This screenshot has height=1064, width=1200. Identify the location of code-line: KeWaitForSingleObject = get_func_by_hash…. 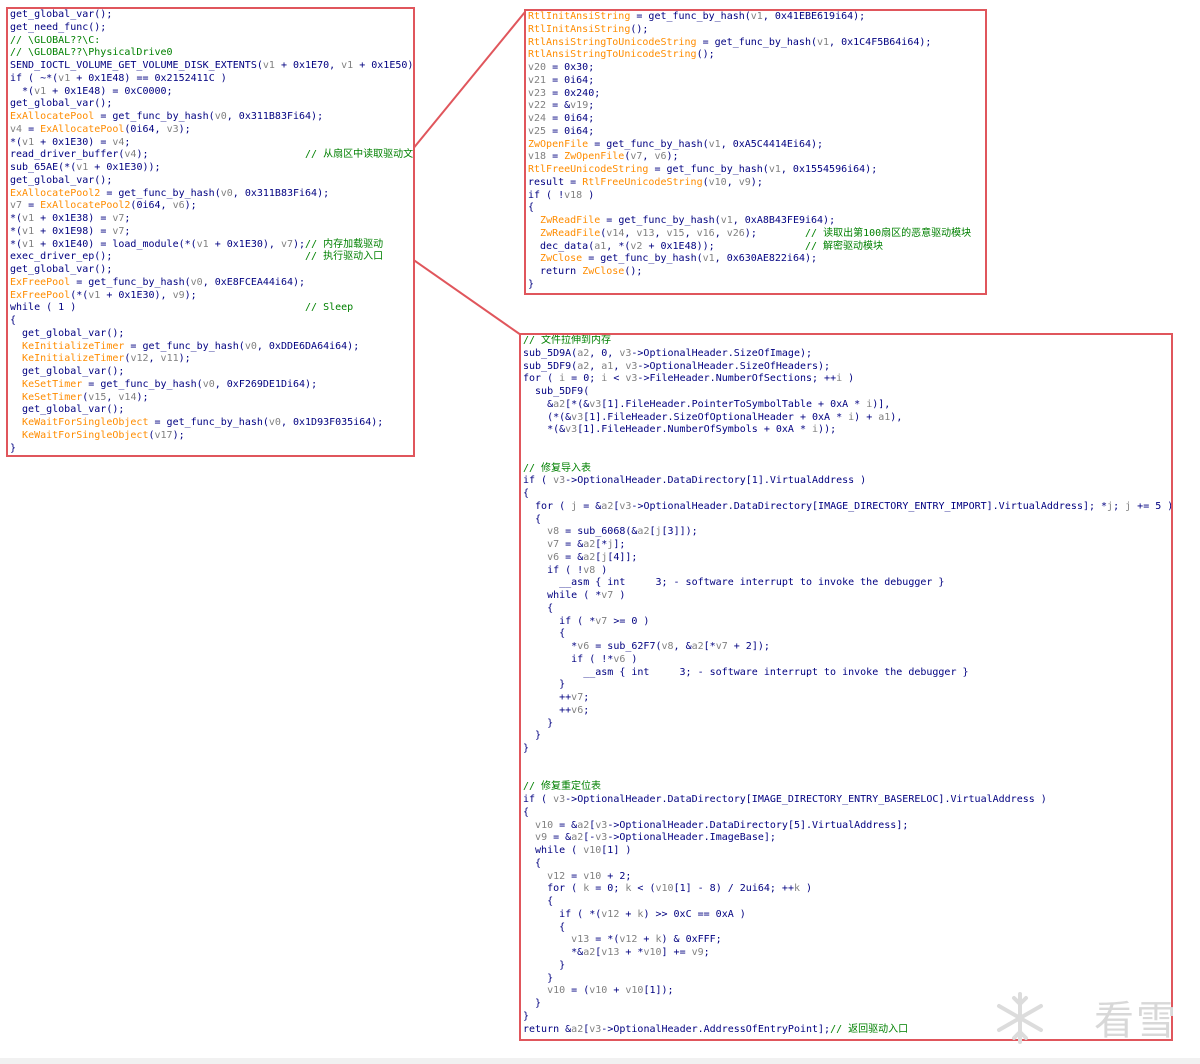
(203, 422).